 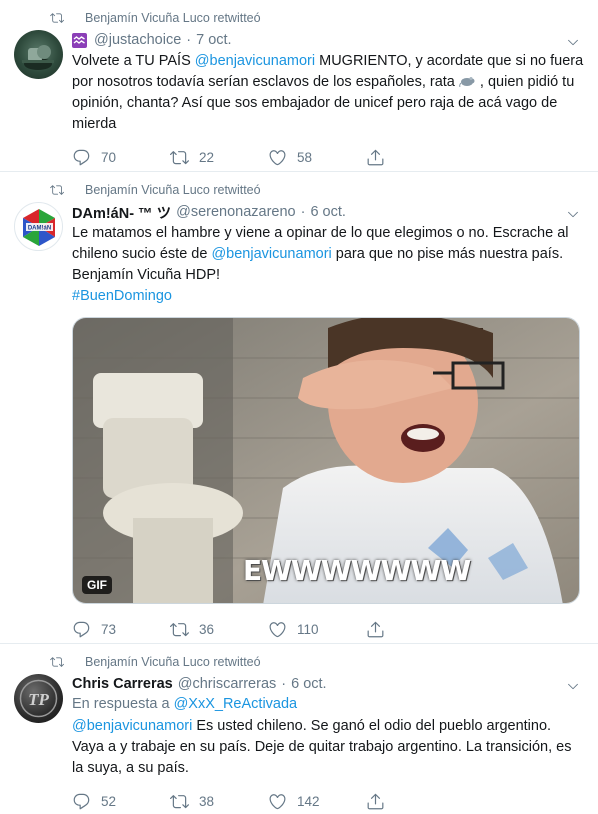 What do you see at coordinates (137, 40) in the screenshot?
I see `user-handle: @justachoice` at bounding box center [137, 40].